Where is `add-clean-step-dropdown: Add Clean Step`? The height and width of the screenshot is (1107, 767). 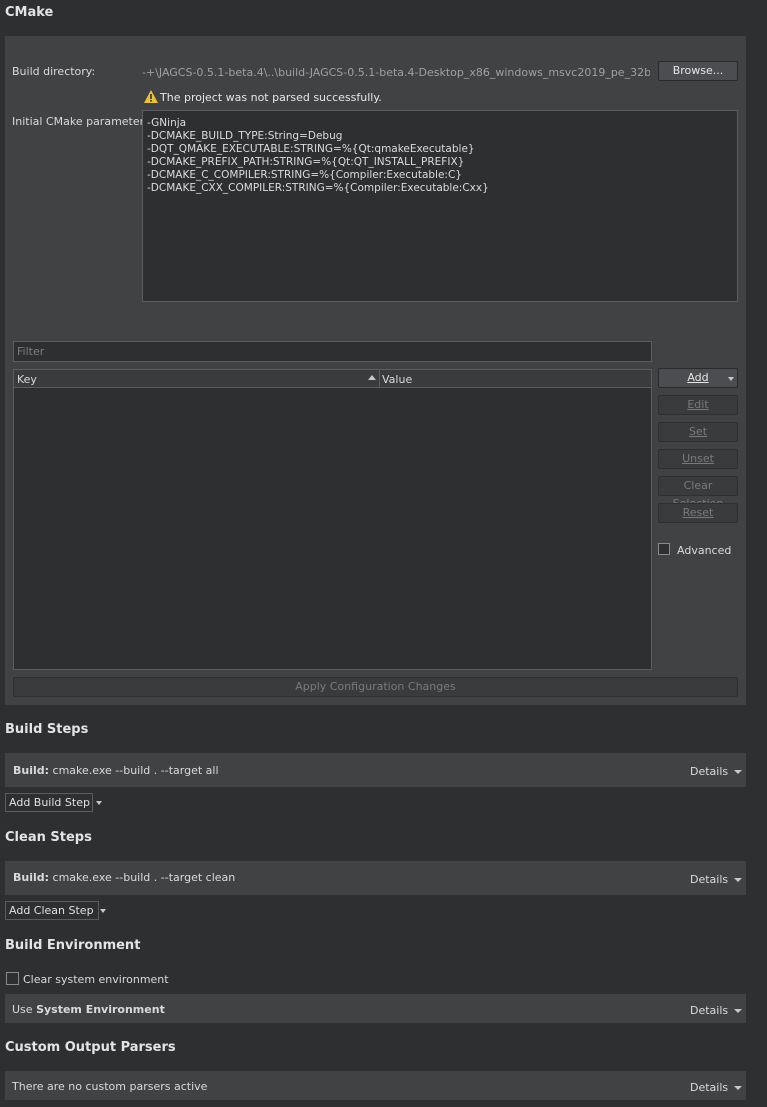 add-clean-step-dropdown: Add Clean Step is located at coordinates (55, 910).